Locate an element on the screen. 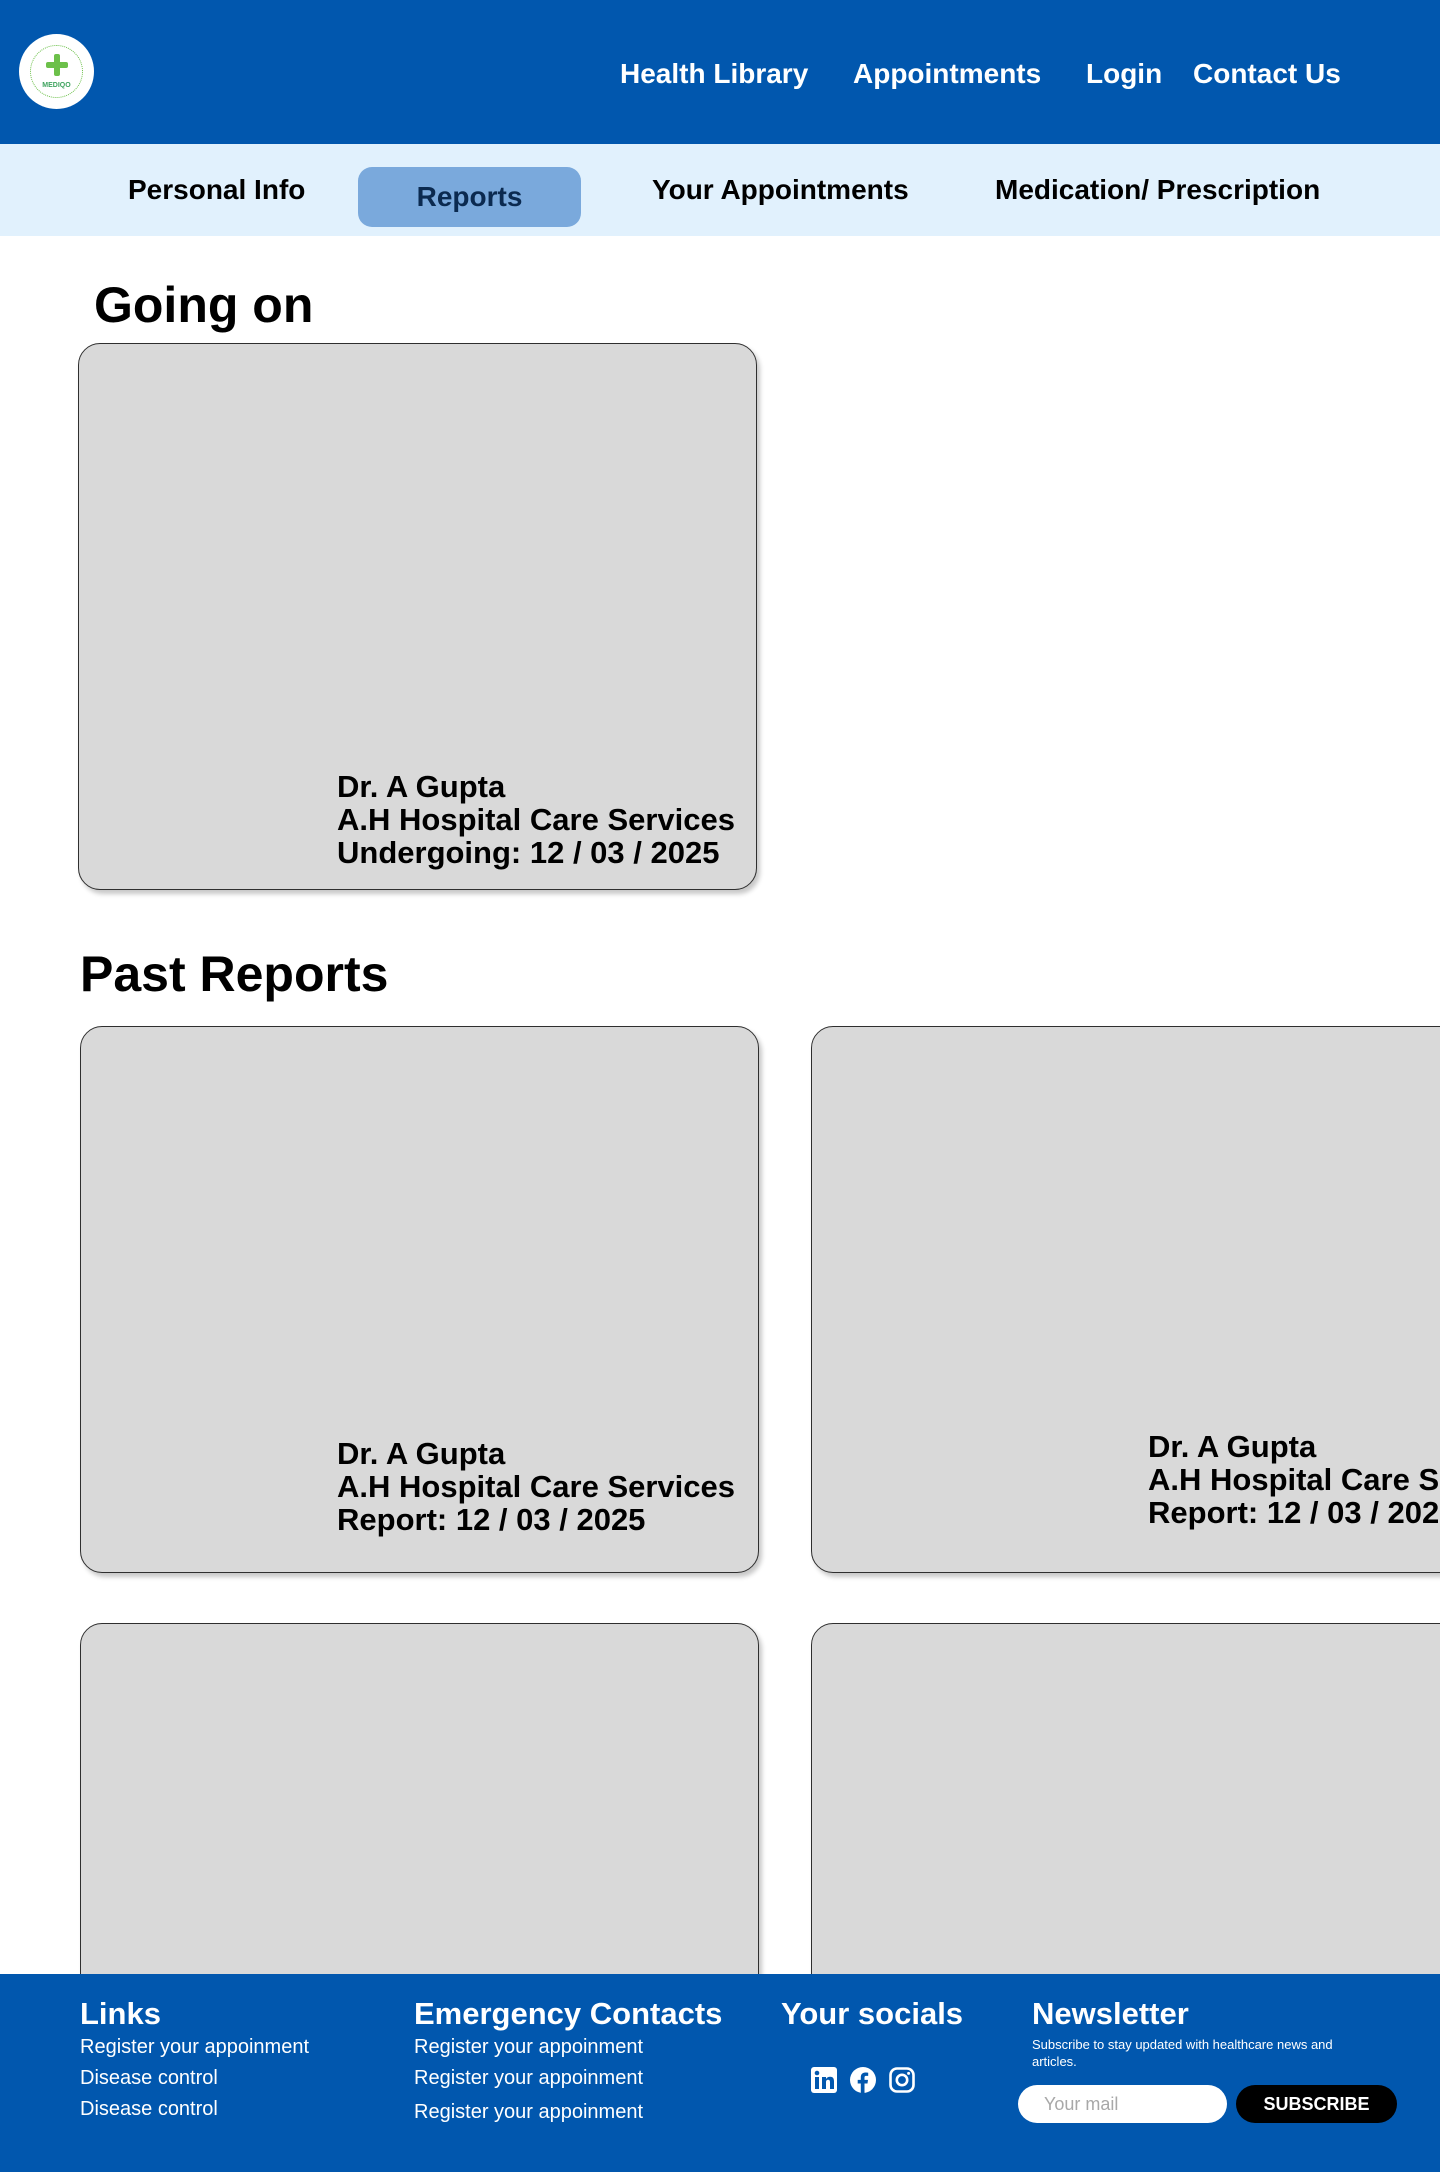  medical-cross-icon is located at coordinates (57, 65).